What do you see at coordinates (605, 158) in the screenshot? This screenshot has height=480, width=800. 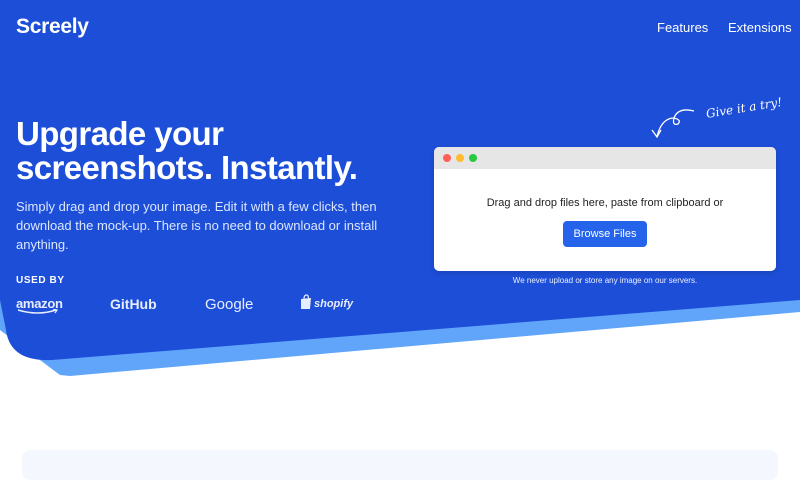 I see `window-title-bar` at bounding box center [605, 158].